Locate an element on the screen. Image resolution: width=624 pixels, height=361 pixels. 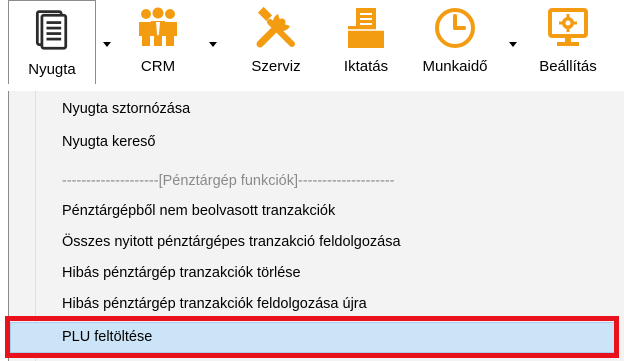
menu-item-plu-feltoltese: PLU feltöltése is located at coordinates (312, 337).